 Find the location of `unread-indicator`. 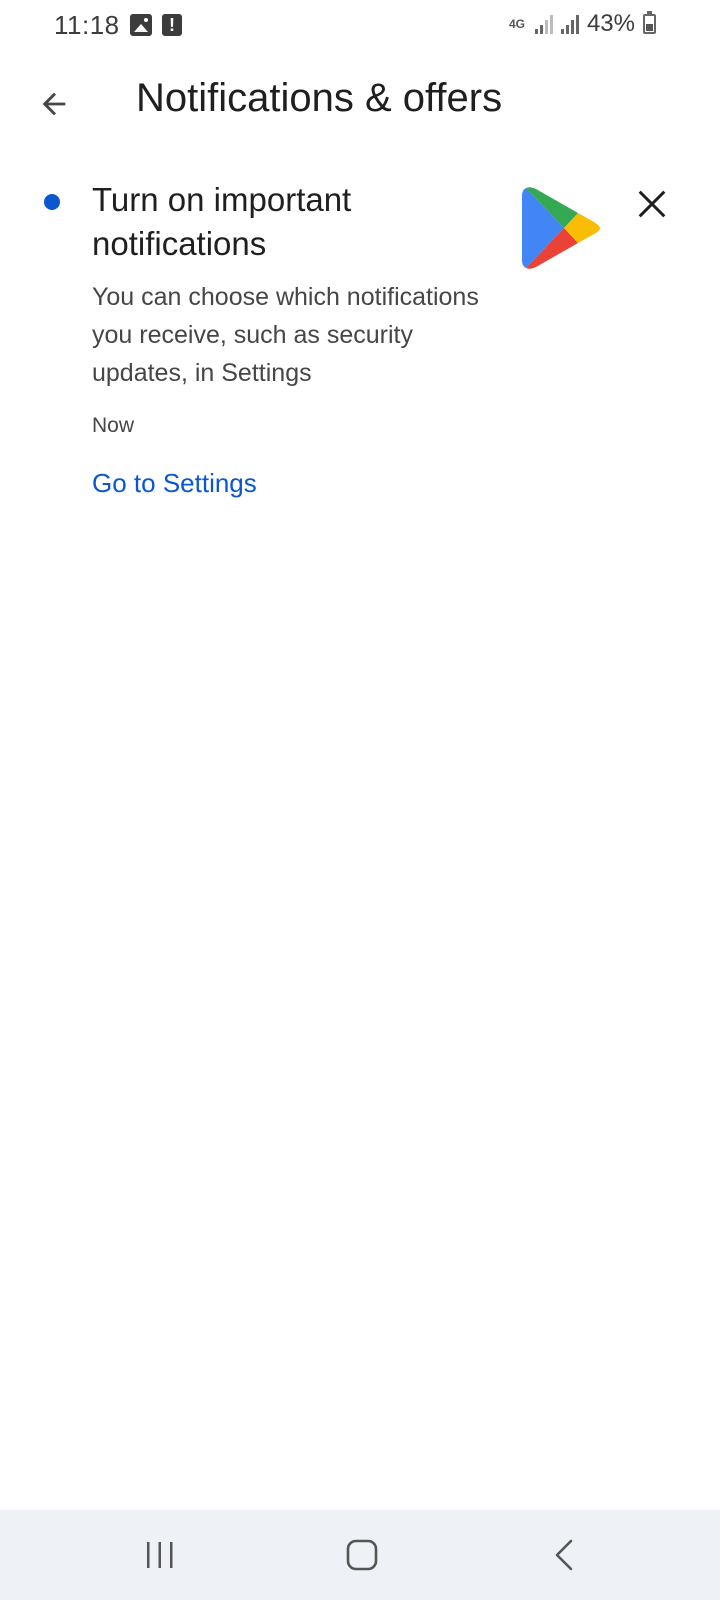

unread-indicator is located at coordinates (52, 202).